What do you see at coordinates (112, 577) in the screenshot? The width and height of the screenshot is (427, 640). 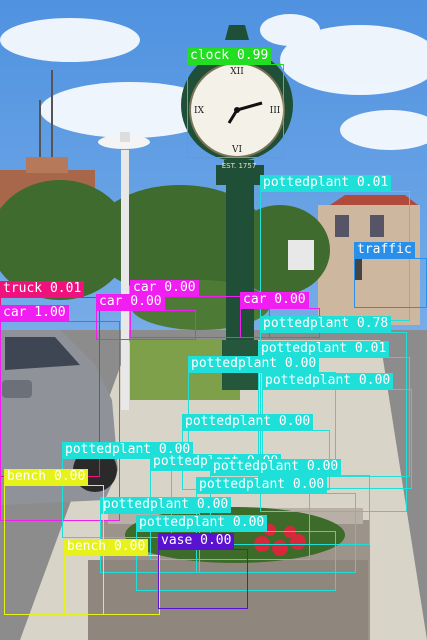 I see `detection-box: bench 0.00` at bounding box center [112, 577].